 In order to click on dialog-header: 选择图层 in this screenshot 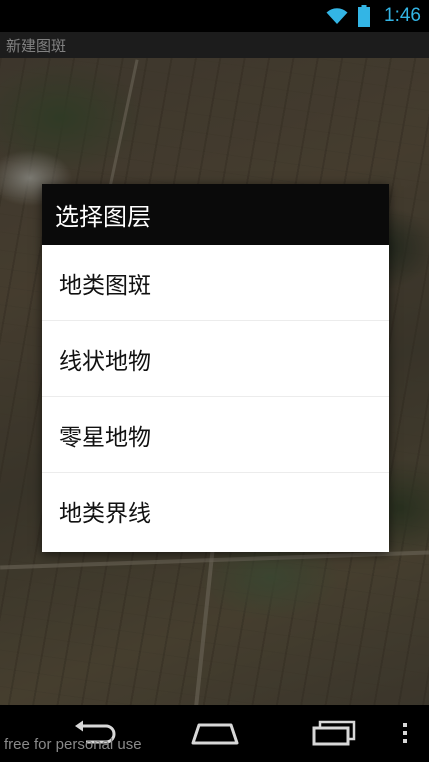, I will do `click(215, 214)`.